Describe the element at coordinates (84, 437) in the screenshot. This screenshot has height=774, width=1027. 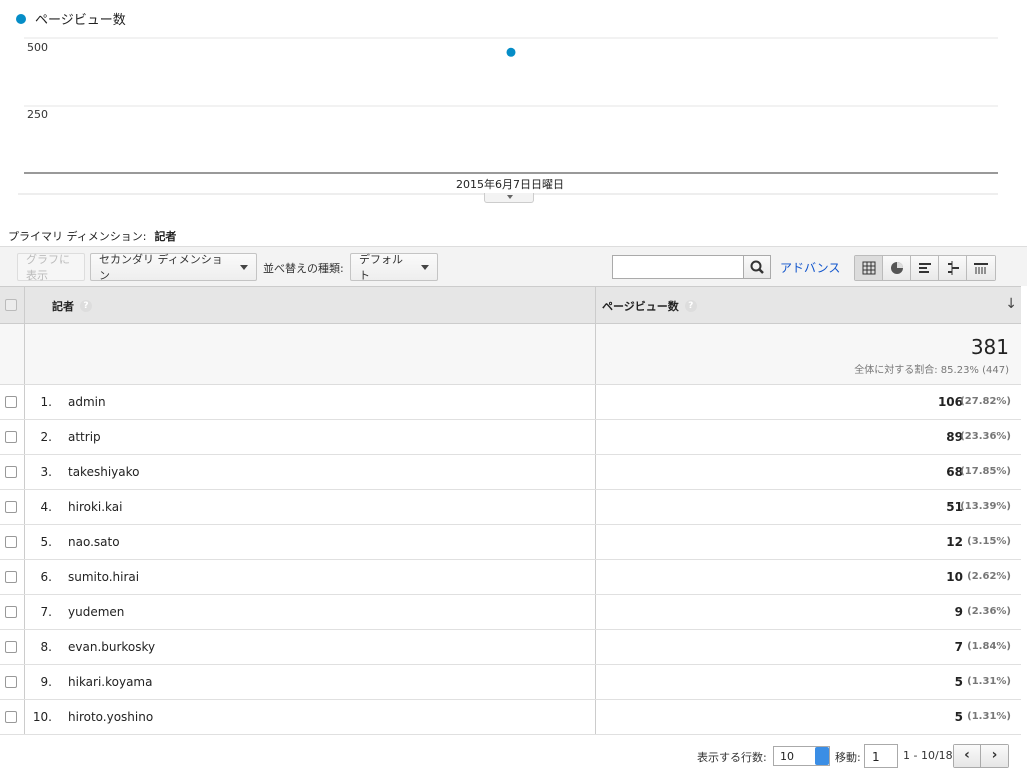
I see `author-name: attrip` at that location.